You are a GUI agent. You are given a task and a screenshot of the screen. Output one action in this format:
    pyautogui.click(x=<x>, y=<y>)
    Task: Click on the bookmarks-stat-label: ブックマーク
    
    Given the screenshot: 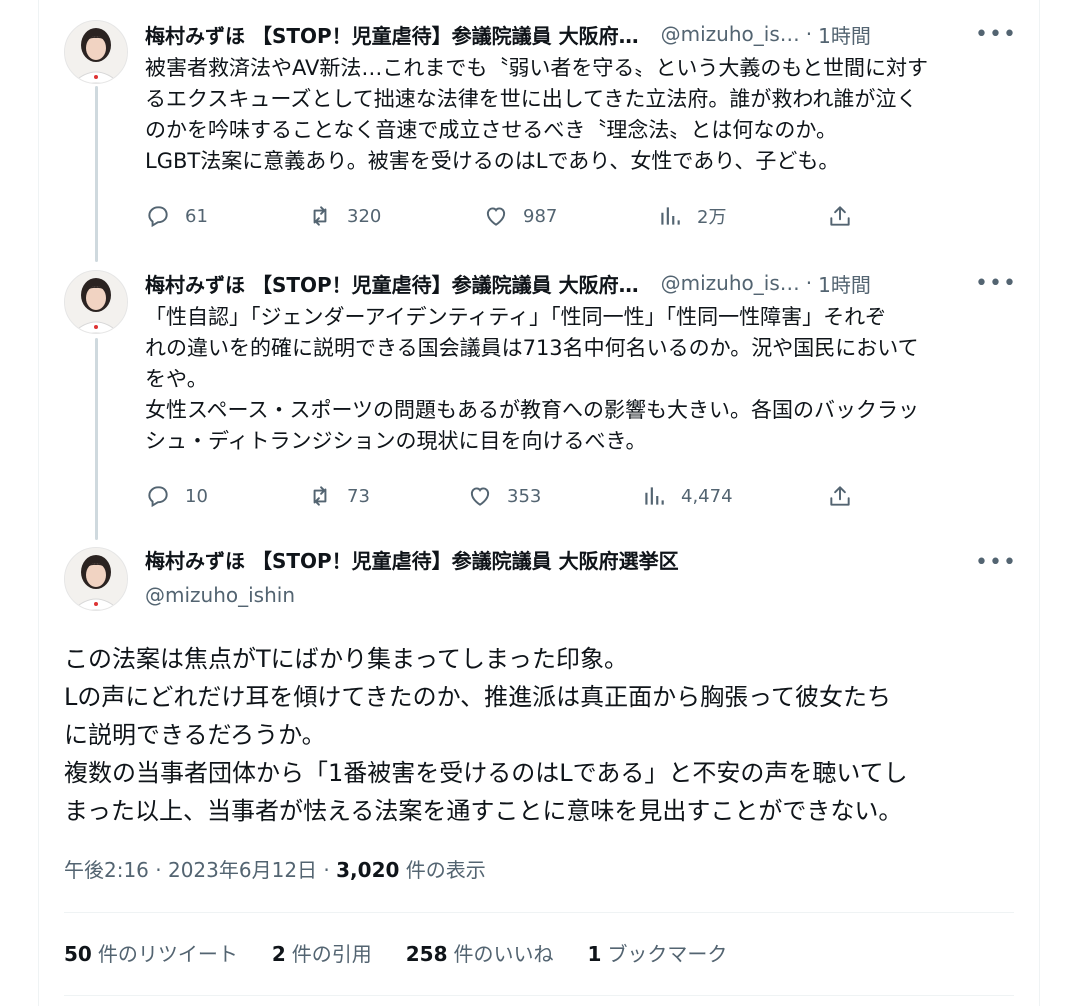 What is the action you would take?
    pyautogui.click(x=667, y=954)
    